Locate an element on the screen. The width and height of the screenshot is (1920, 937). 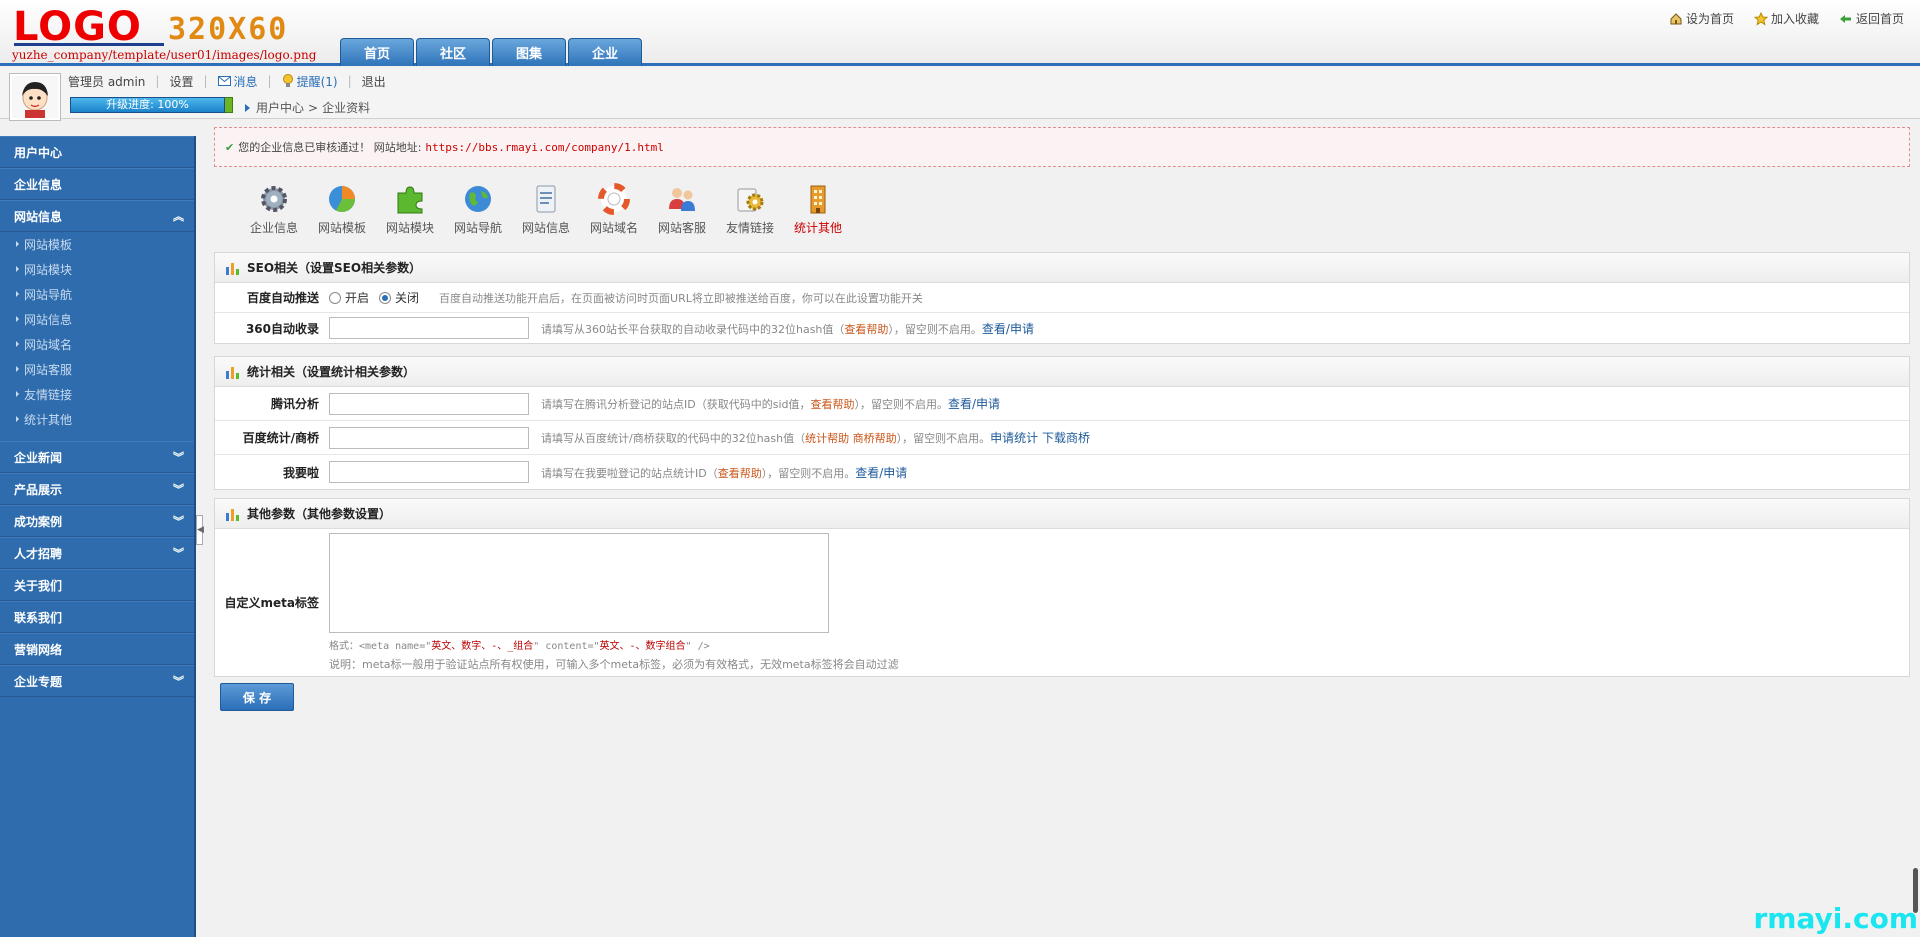
sidebar-item-site-info: 网站信息 ︽ is located at coordinates (97, 216).